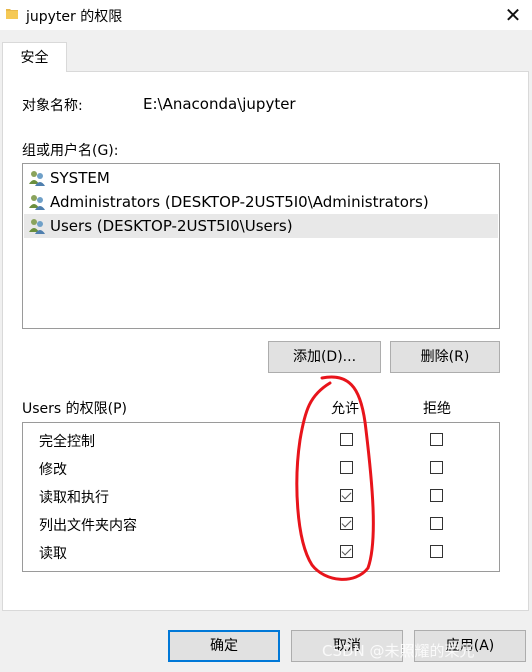 Image resolution: width=532 pixels, height=672 pixels. I want to click on close-icon: ✕, so click(513, 15).